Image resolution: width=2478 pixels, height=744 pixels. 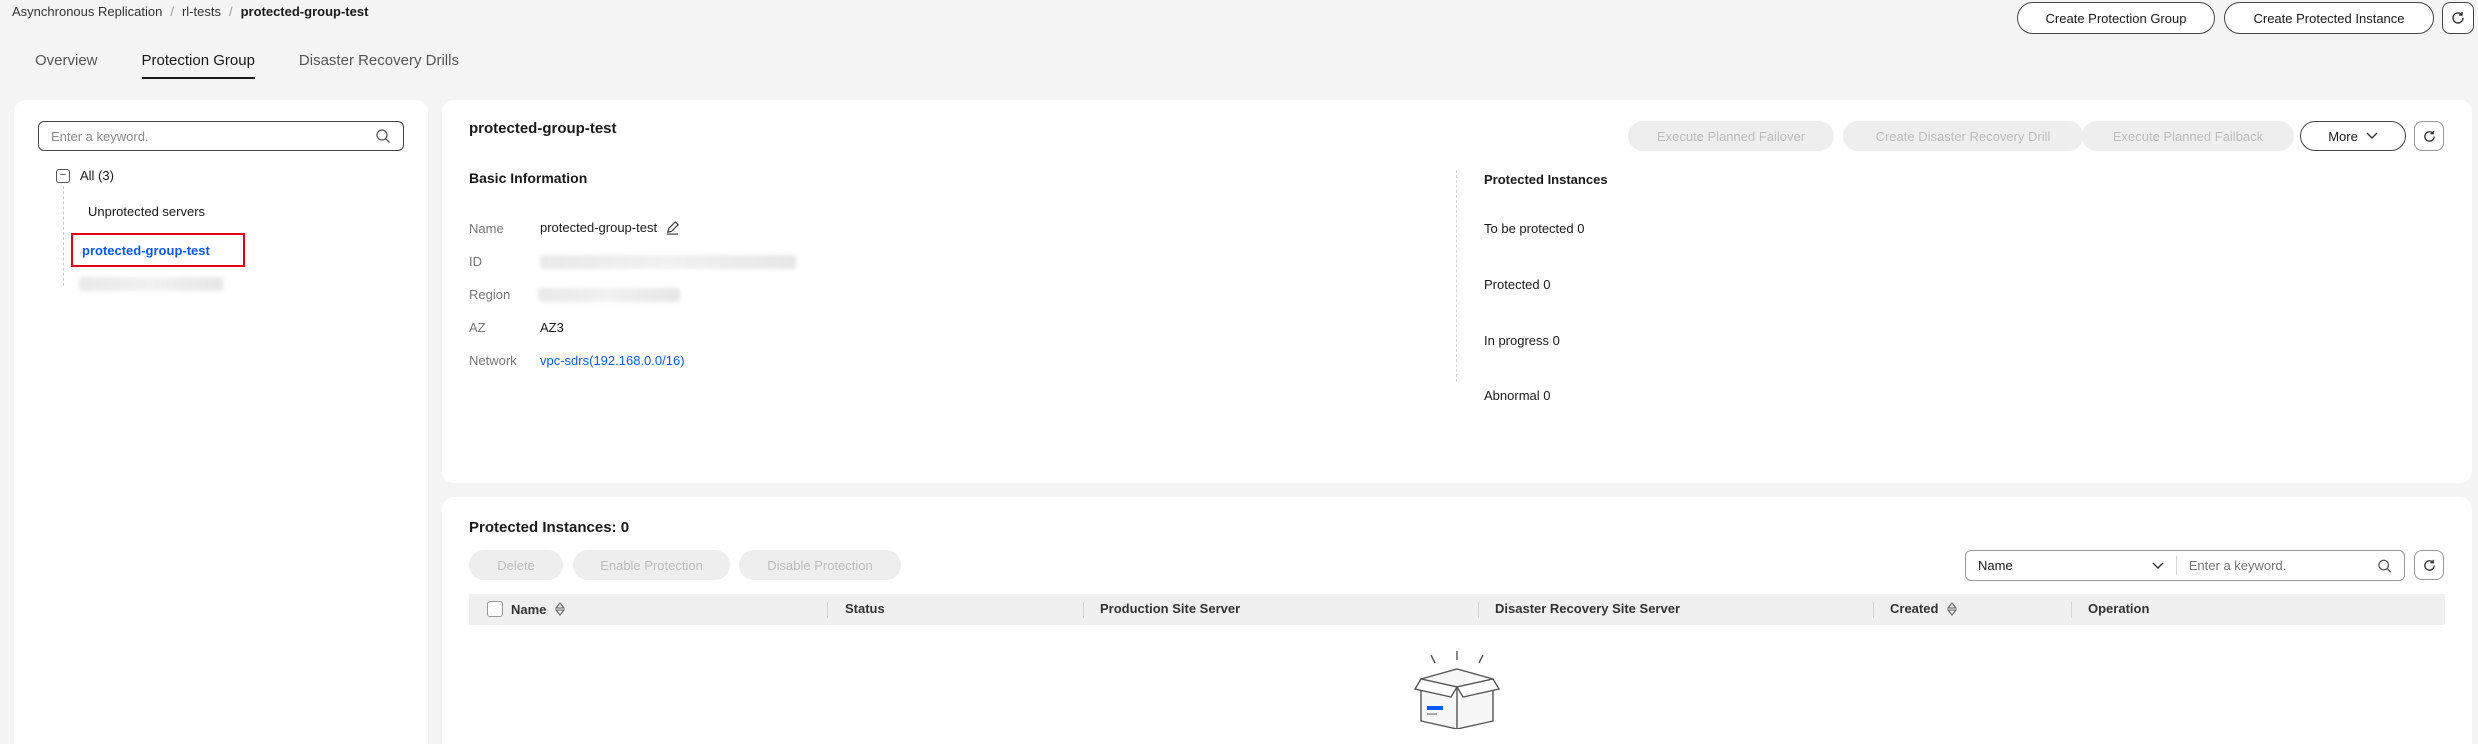 I want to click on tab-protection-group: Protection Group, so click(x=198, y=65).